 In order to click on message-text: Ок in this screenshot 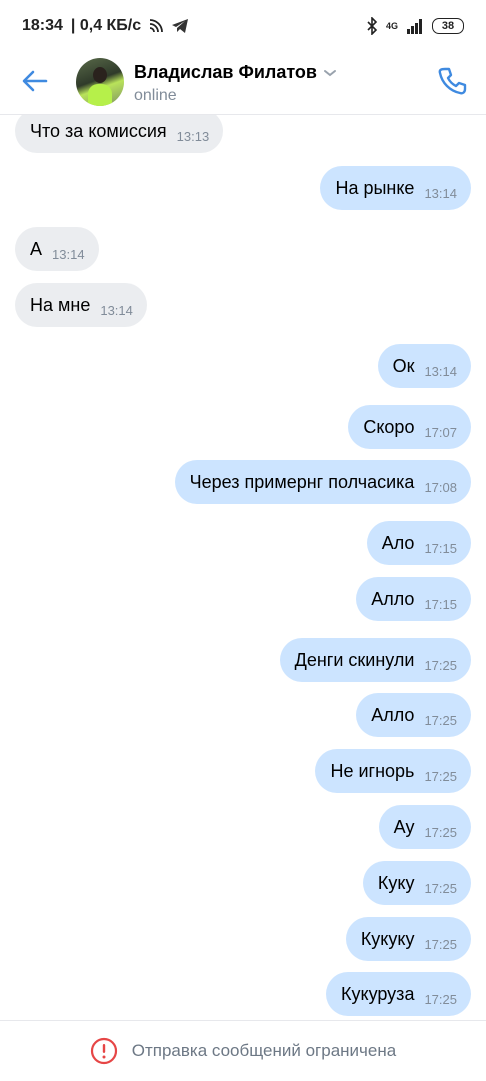, I will do `click(403, 365)`.